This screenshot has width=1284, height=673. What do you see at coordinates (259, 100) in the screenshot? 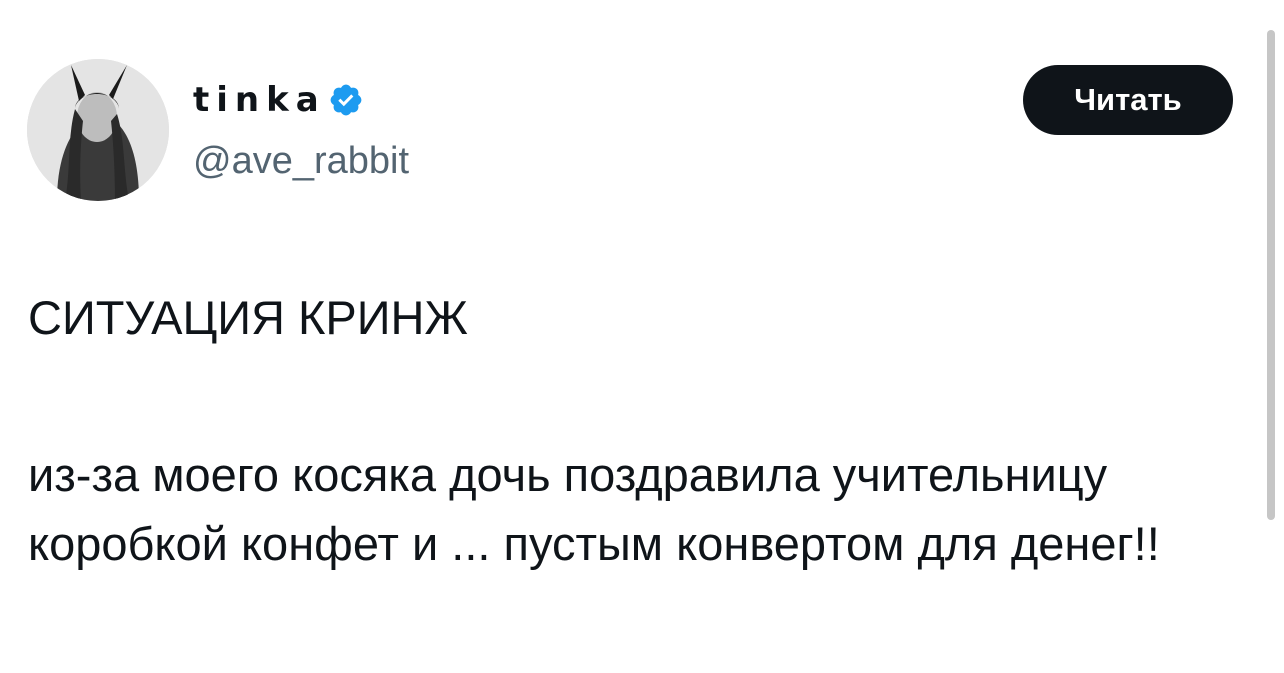
I see `author-display-name: tinka` at bounding box center [259, 100].